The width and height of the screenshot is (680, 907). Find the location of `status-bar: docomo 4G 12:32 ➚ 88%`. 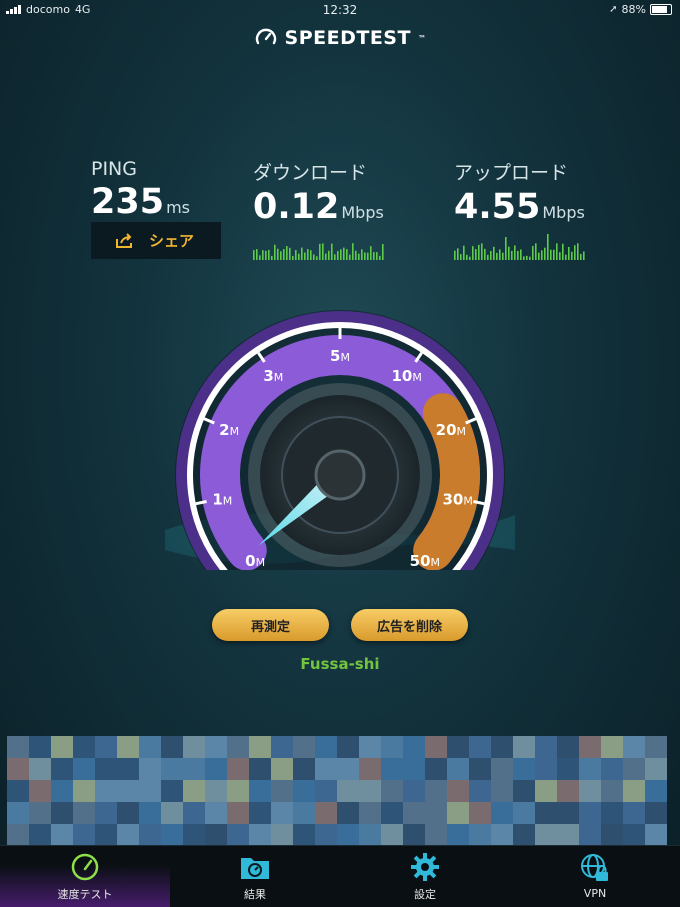

status-bar: docomo 4G 12:32 ➚ 88% is located at coordinates (340, 10).